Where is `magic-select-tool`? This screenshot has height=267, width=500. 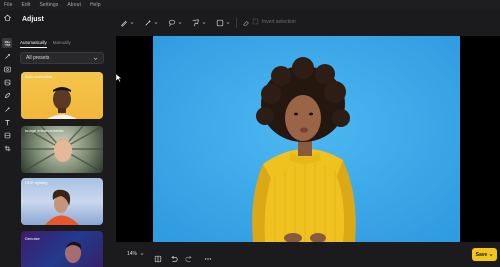
magic-select-tool is located at coordinates (151, 23).